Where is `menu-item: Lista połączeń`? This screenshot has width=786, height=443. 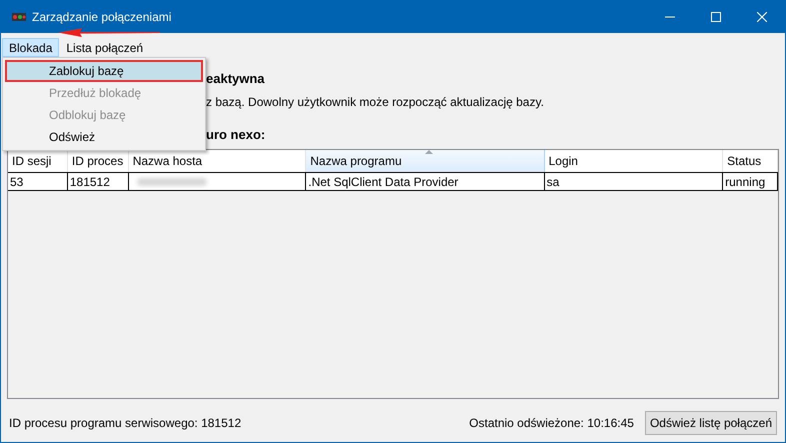
menu-item: Lista połączeń is located at coordinates (104, 47).